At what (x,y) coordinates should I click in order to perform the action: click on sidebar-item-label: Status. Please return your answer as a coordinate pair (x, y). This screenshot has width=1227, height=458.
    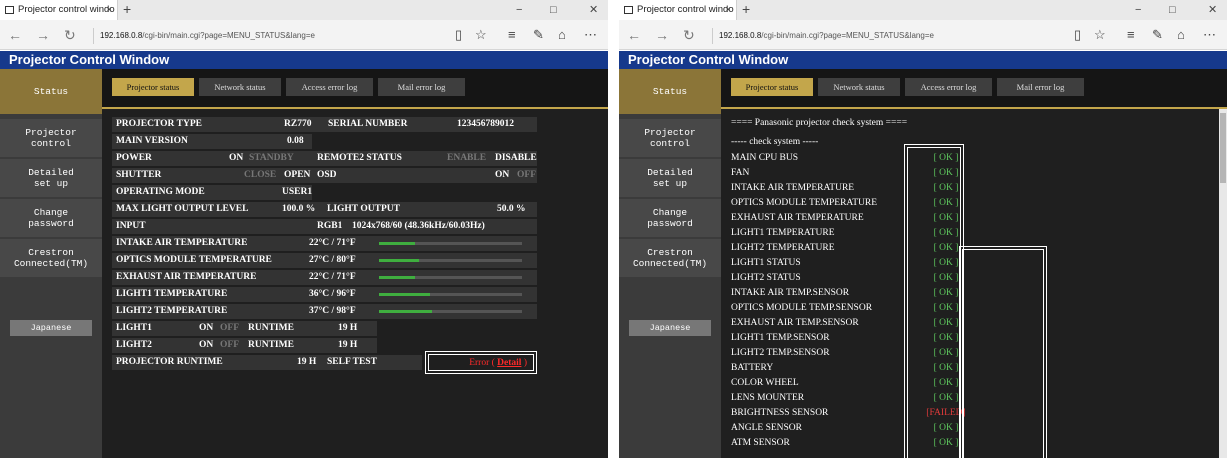
    Looking at the image, I should click on (51, 91).